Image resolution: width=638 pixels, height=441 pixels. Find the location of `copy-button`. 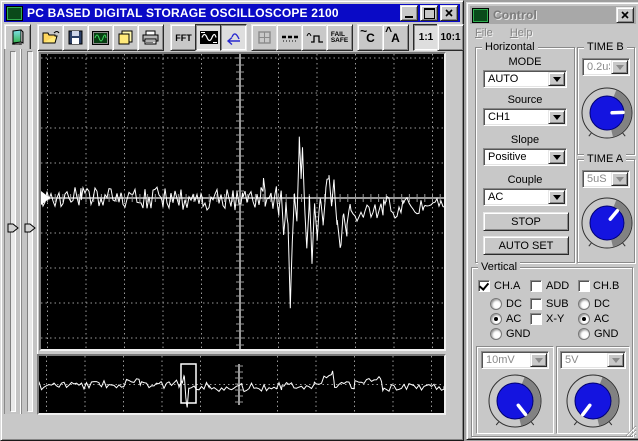

copy-button is located at coordinates (125, 37).